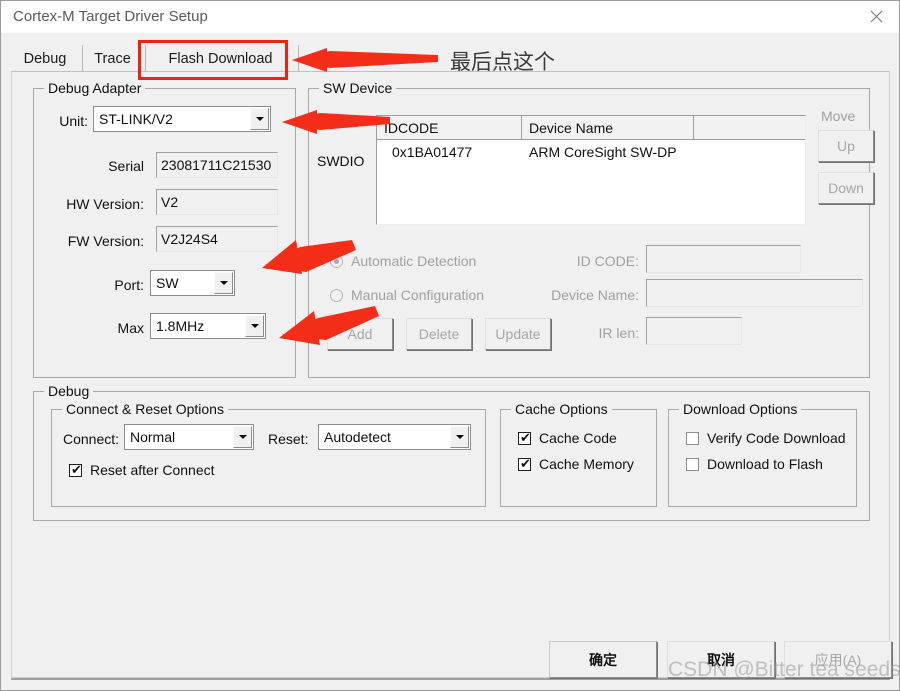  Describe the element at coordinates (723, 259) in the screenshot. I see `id-code-field` at that location.